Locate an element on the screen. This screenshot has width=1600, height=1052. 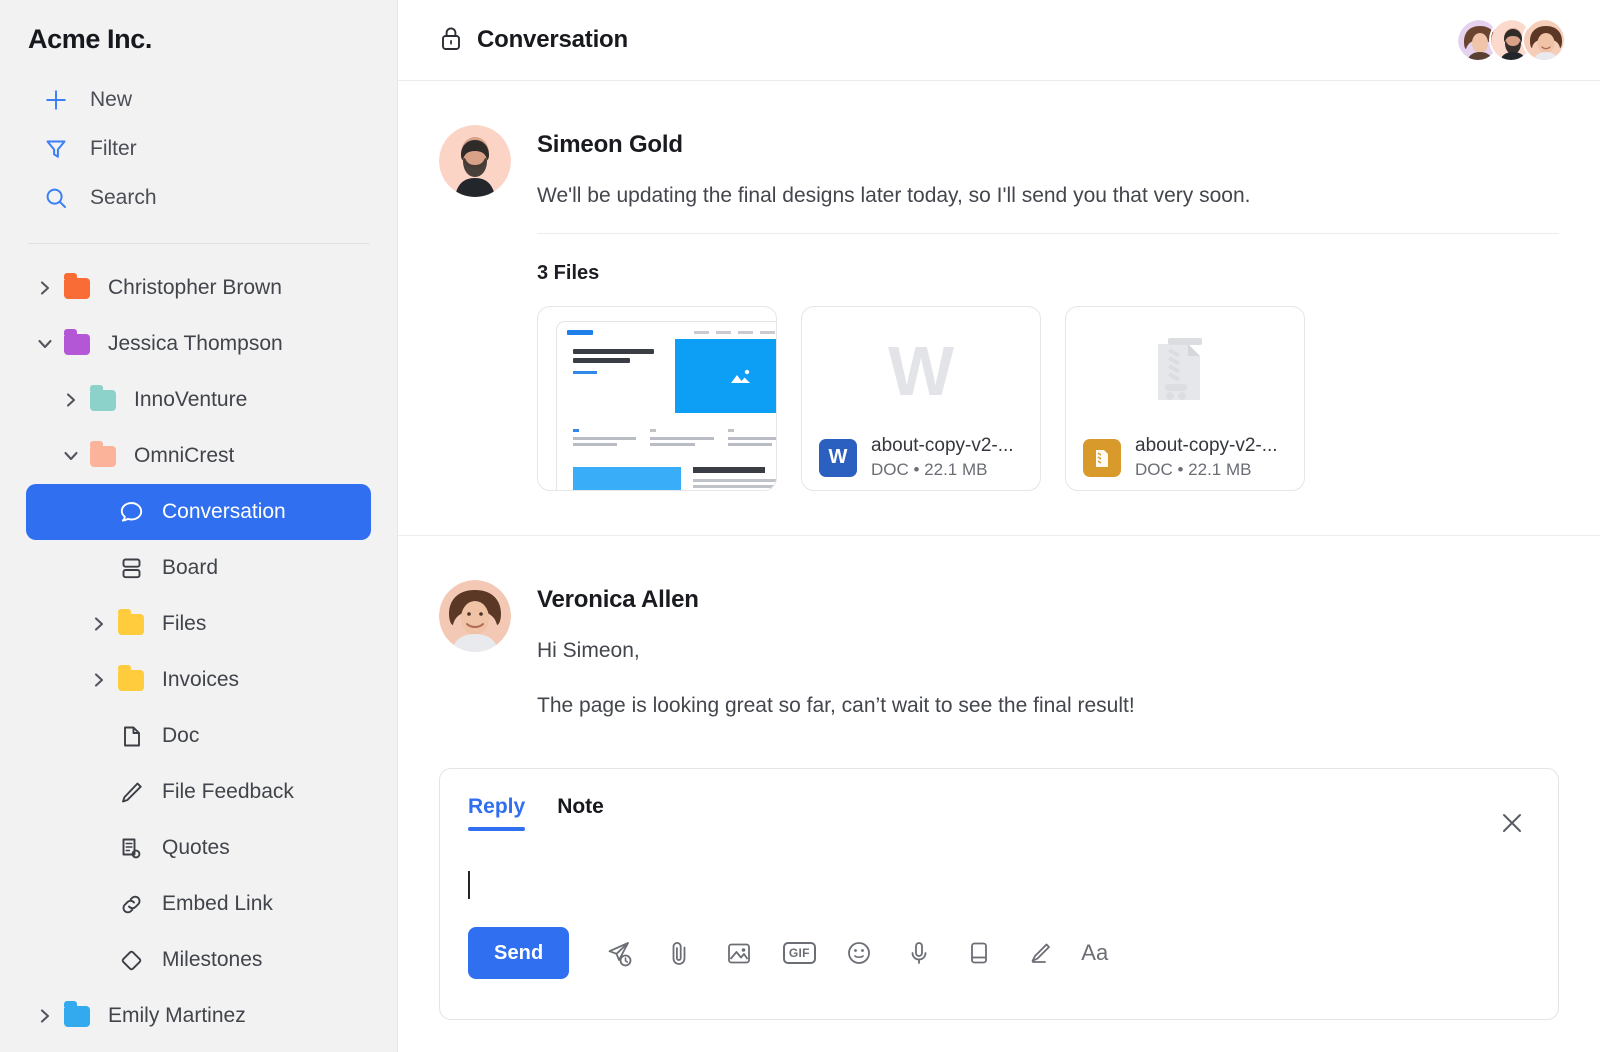
composer-tab-reply: Reply is located at coordinates (497, 813).